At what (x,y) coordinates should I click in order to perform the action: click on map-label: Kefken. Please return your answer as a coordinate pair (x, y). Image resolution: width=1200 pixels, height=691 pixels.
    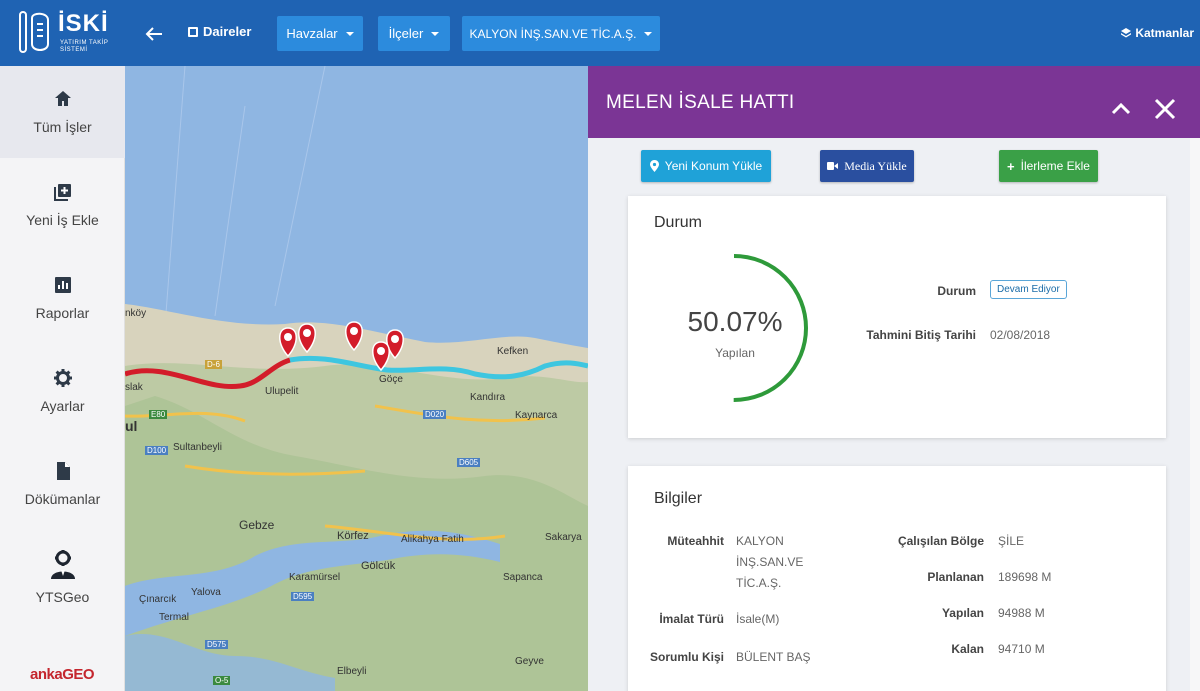
    Looking at the image, I should click on (513, 351).